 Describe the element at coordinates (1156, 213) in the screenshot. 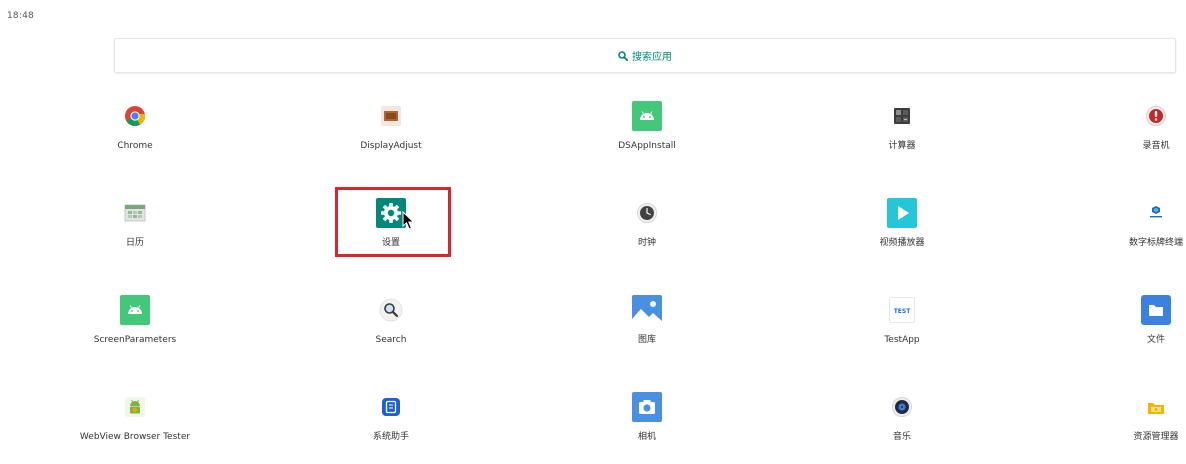

I see `signage-icon` at that location.